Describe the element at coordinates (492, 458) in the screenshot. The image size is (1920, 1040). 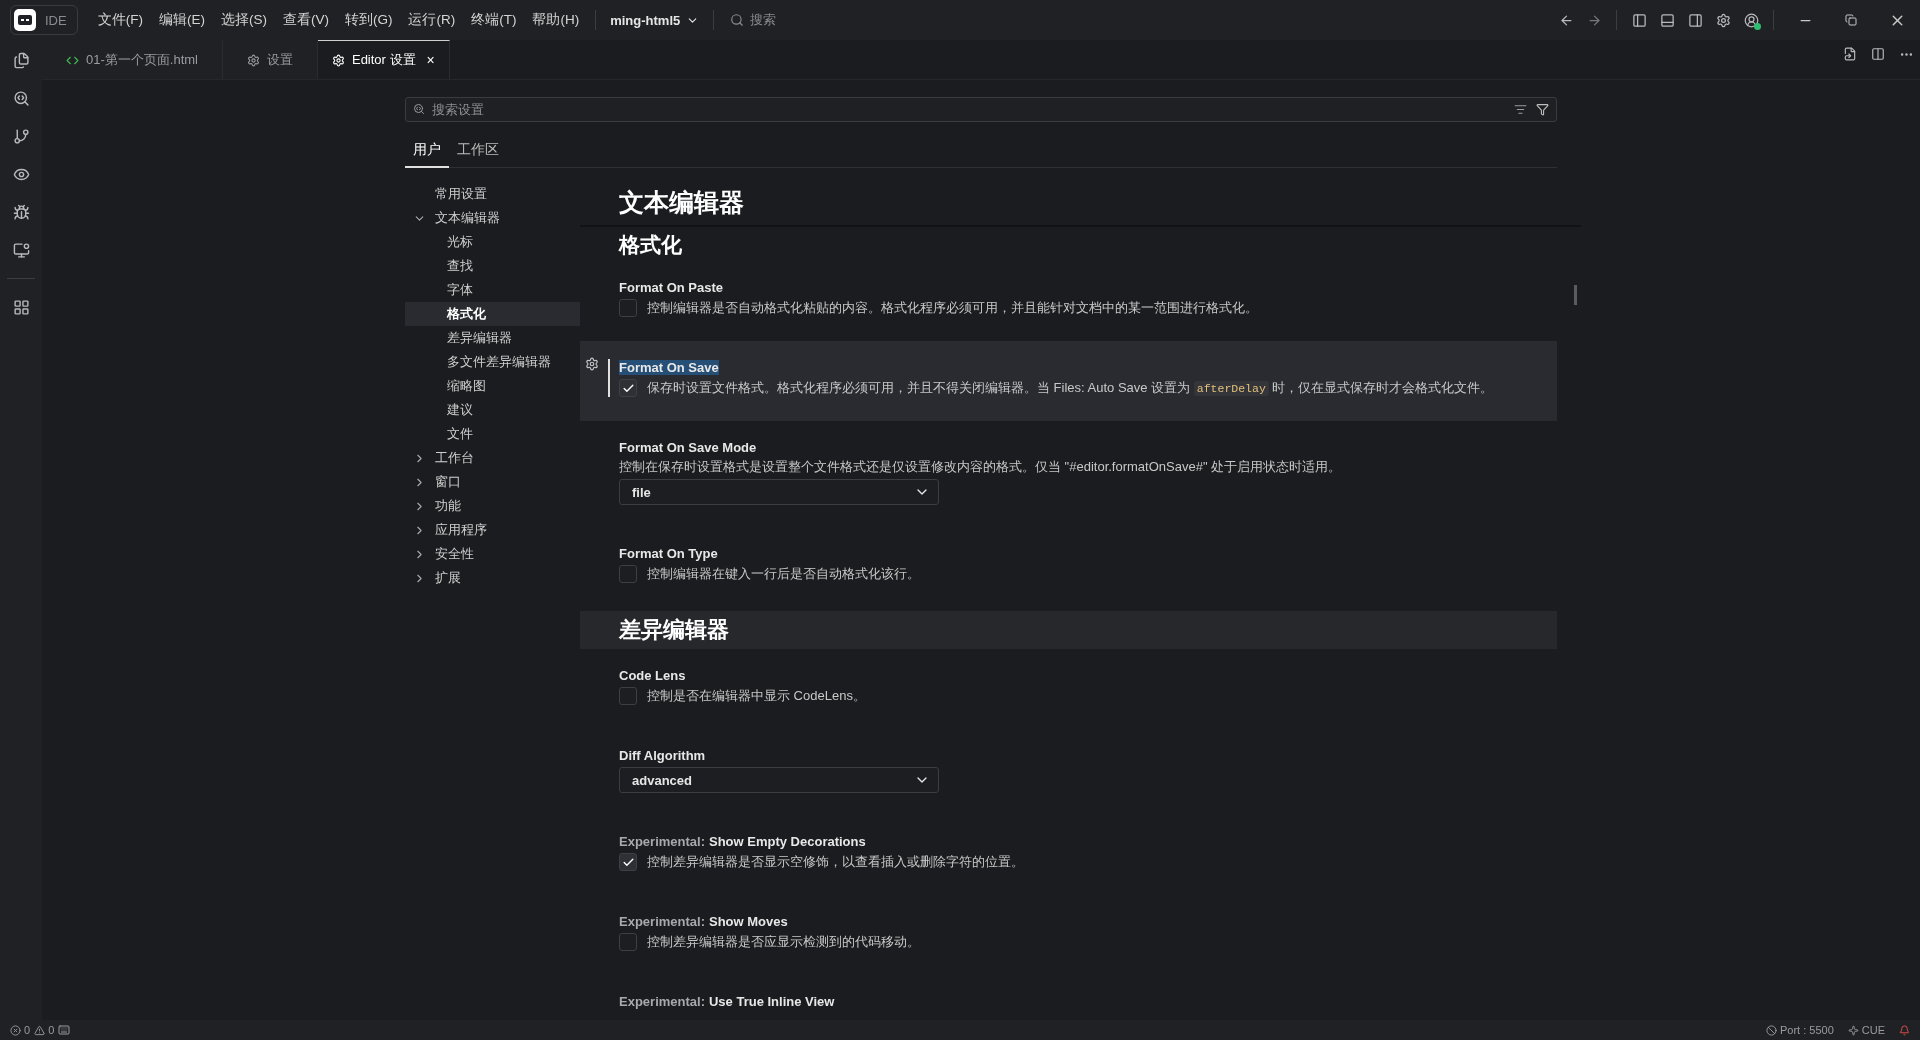
I see `toc-item: 工作台` at that location.